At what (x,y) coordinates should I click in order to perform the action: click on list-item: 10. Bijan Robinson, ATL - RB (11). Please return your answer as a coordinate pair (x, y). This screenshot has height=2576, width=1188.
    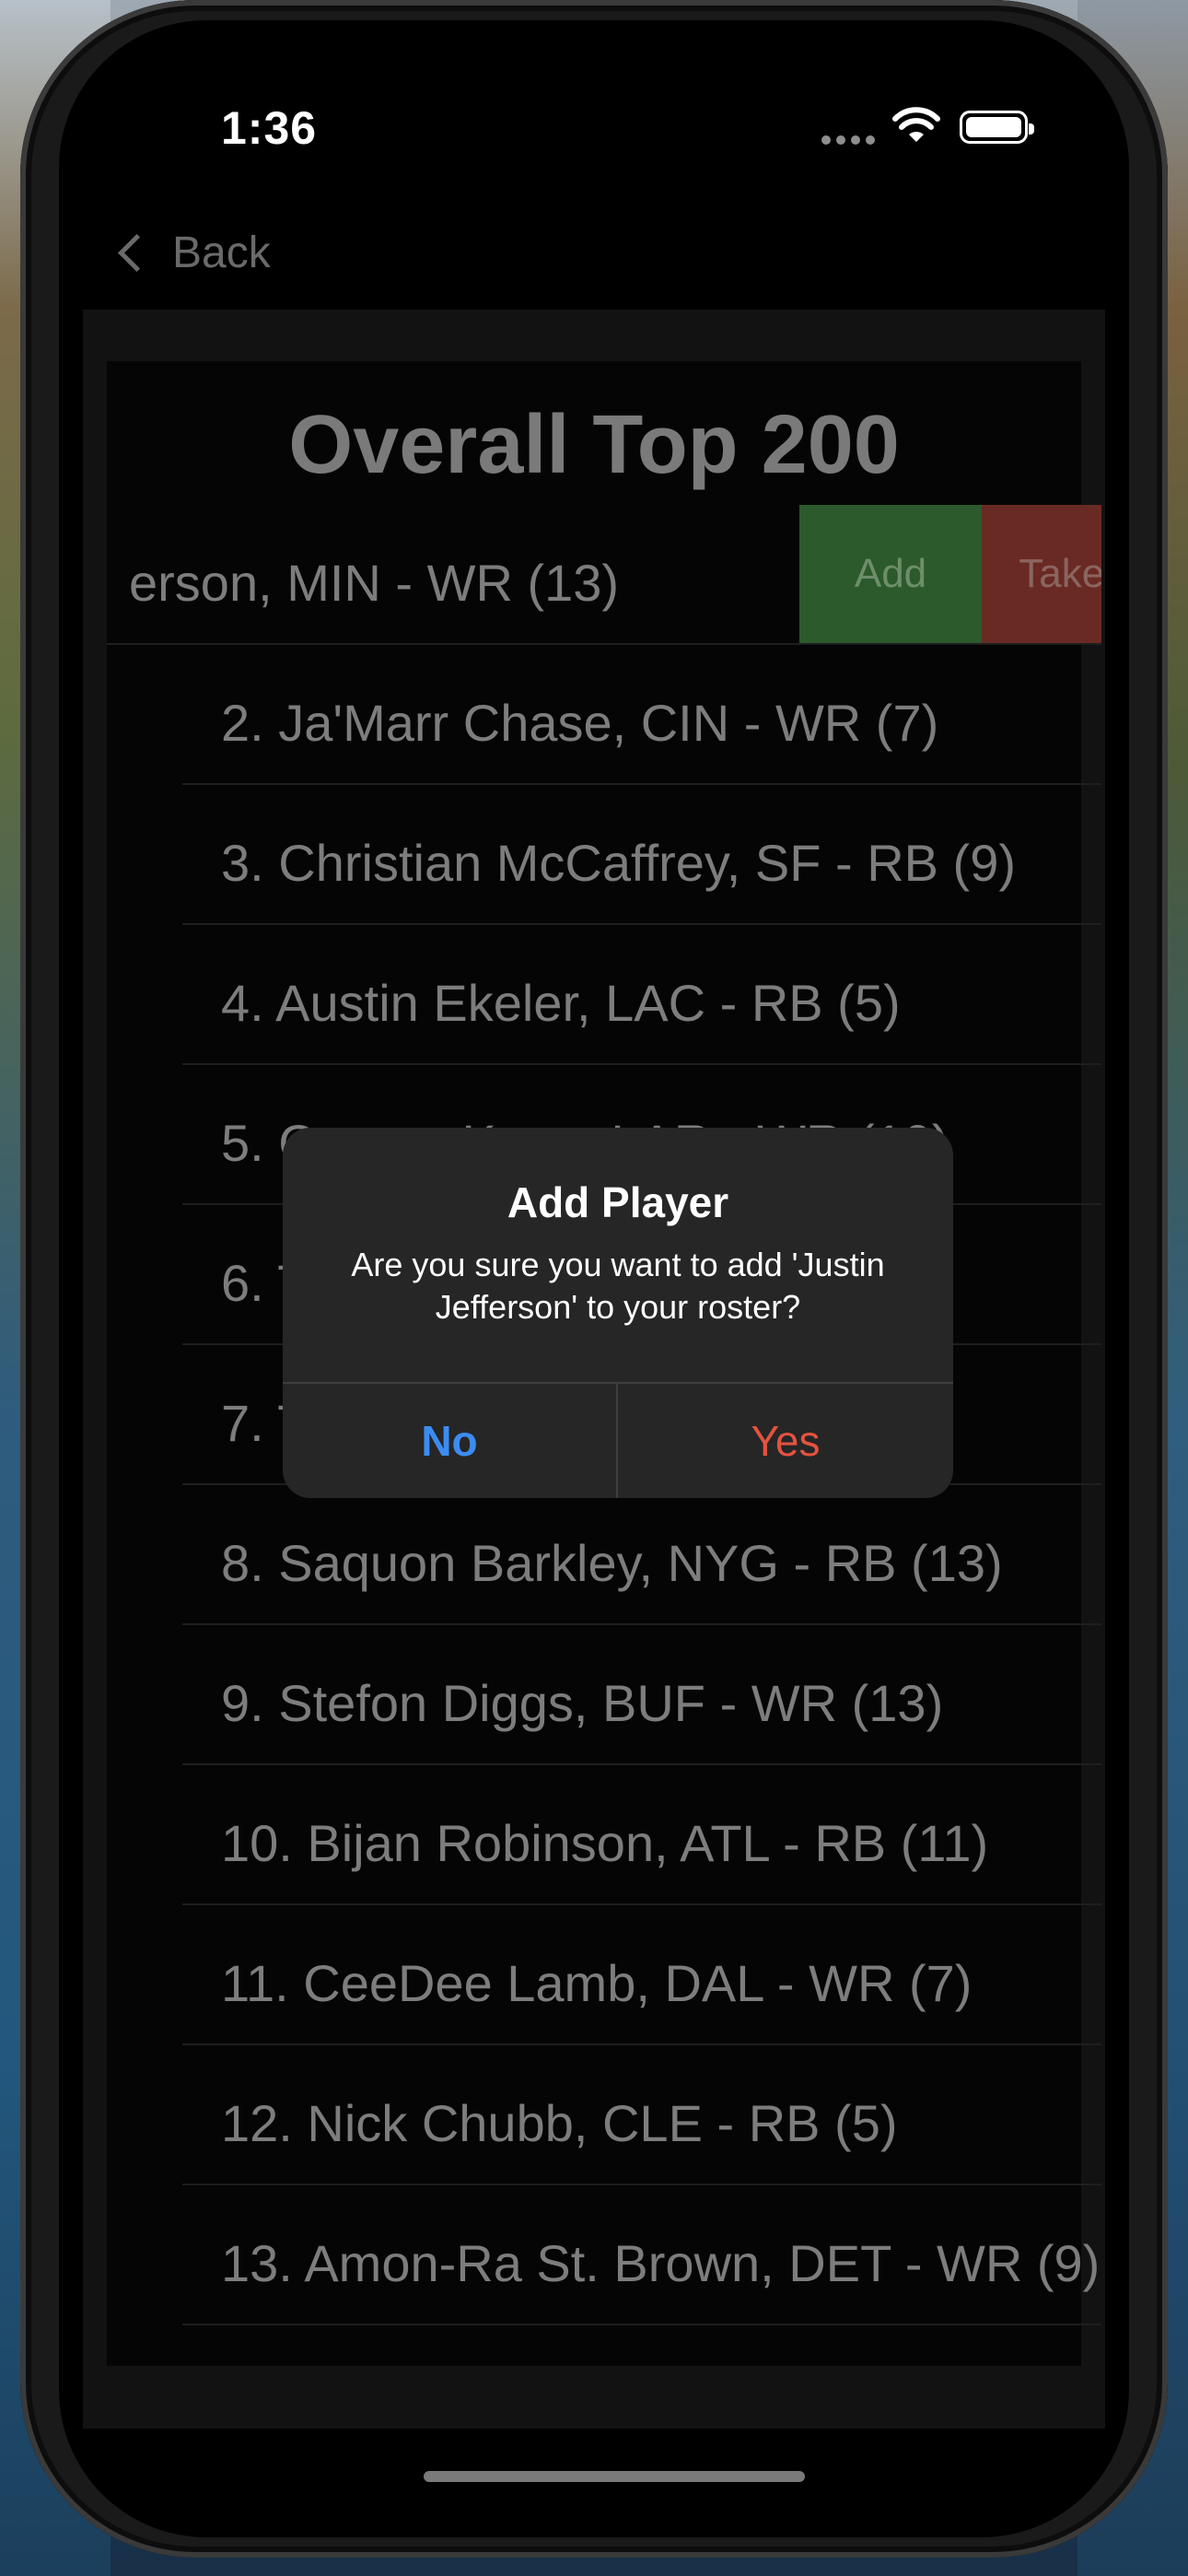
    Looking at the image, I should click on (641, 1835).